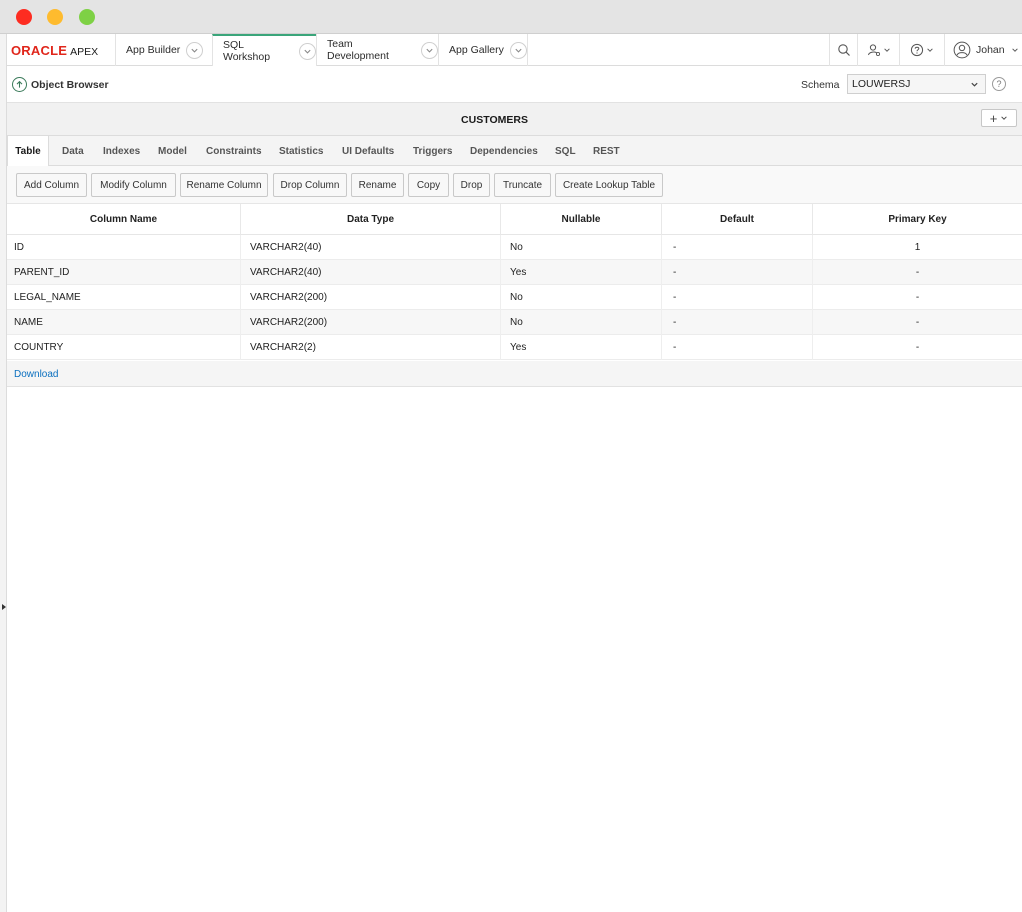 The image size is (1022, 912). Describe the element at coordinates (3, 473) in the screenshot. I see `left-collapse-rail` at that location.